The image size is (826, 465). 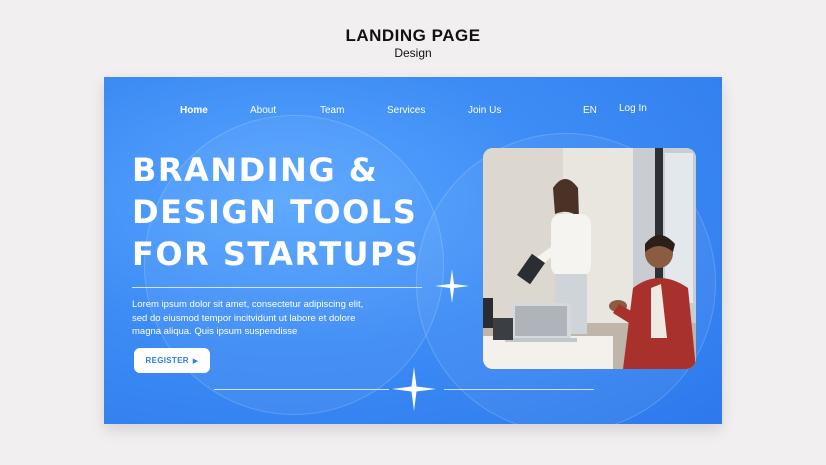 I want to click on office-meeting-illustration, so click(x=589, y=258).